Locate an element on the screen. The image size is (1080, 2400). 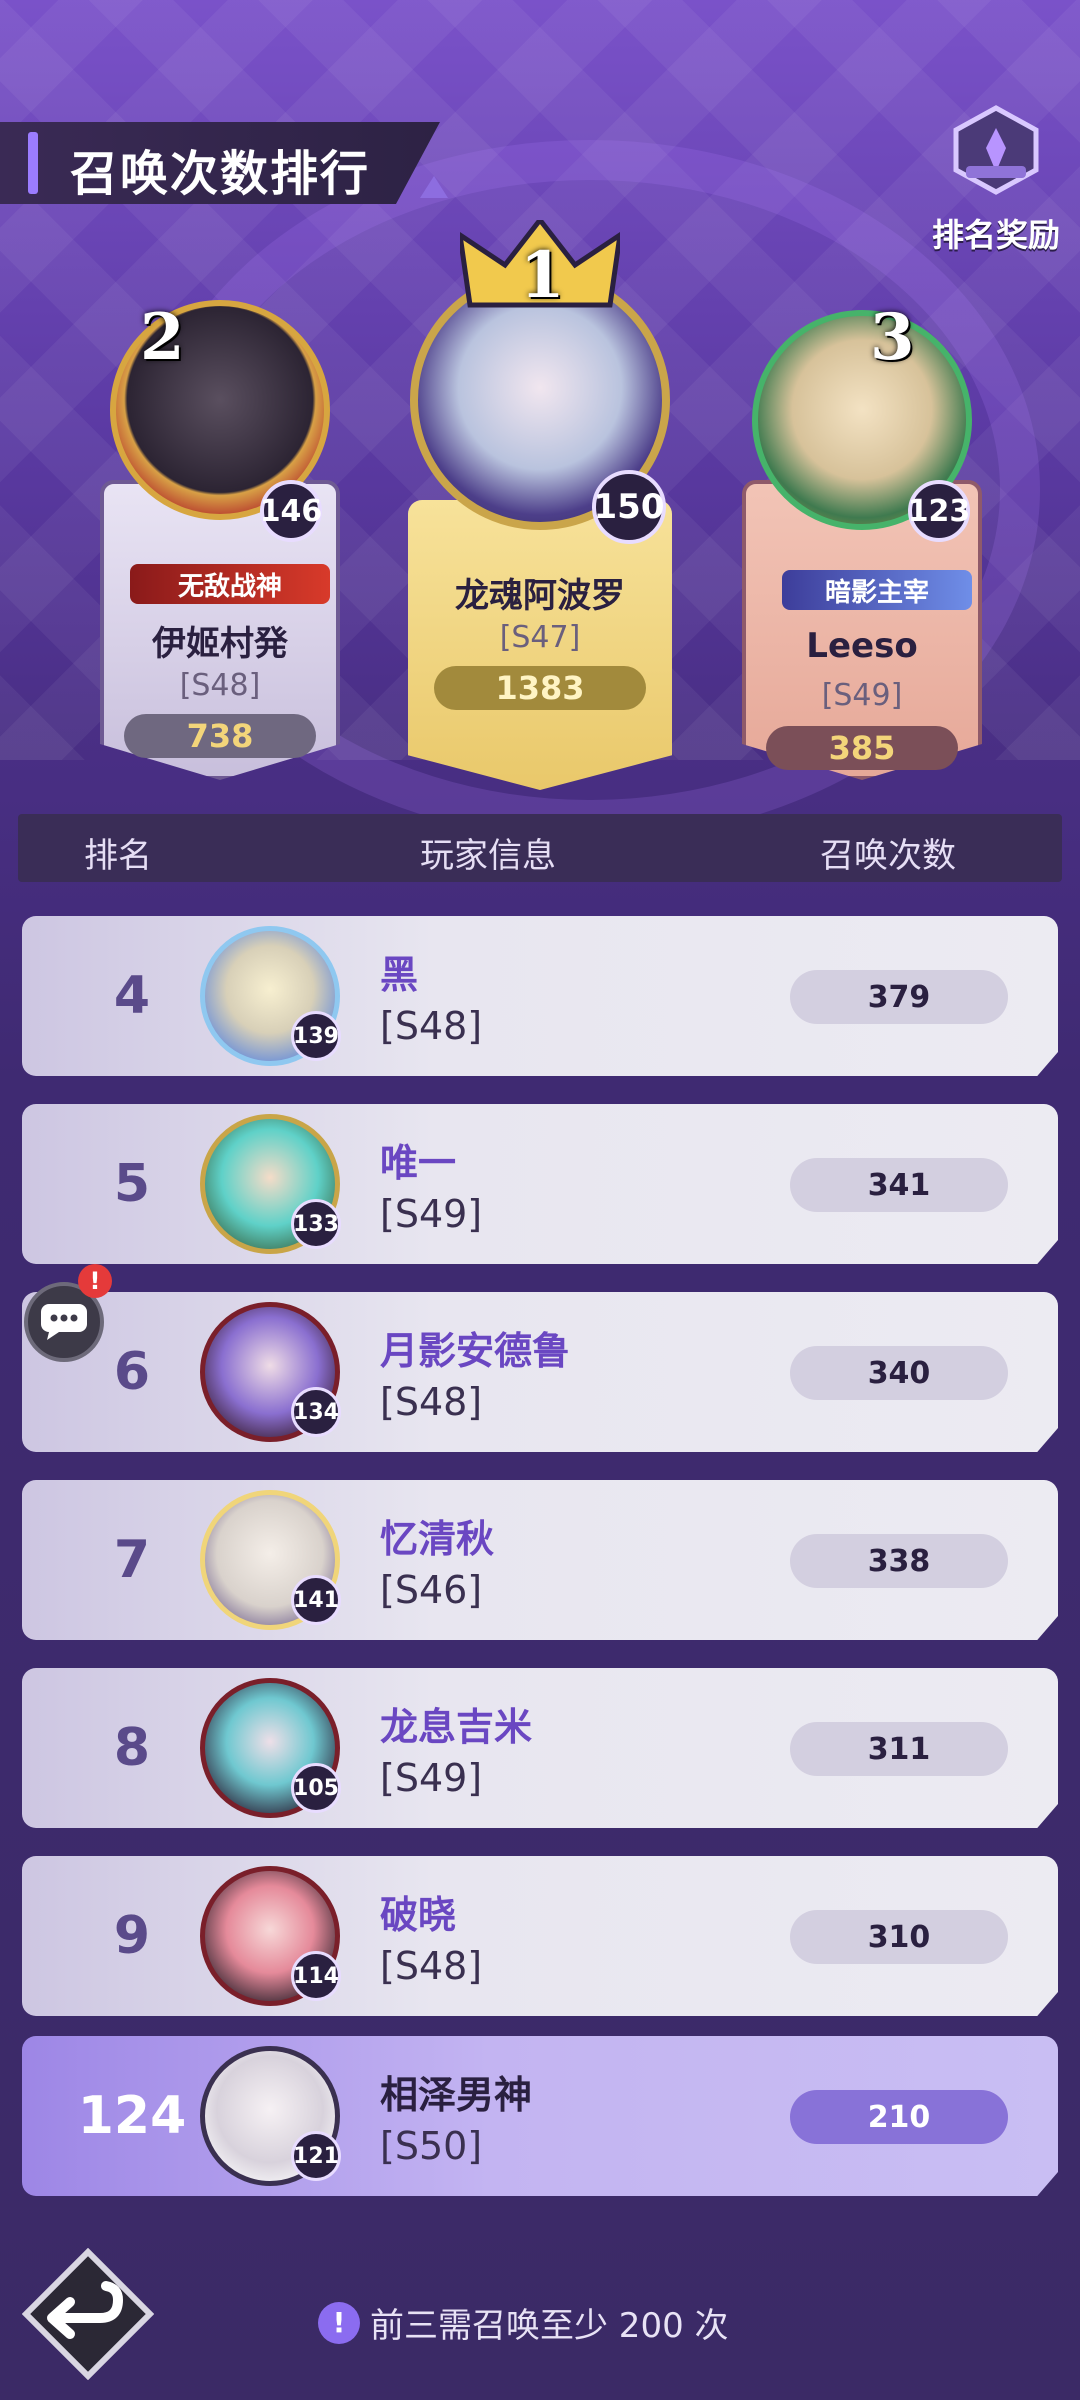
summon-count: 340 is located at coordinates (899, 1373).